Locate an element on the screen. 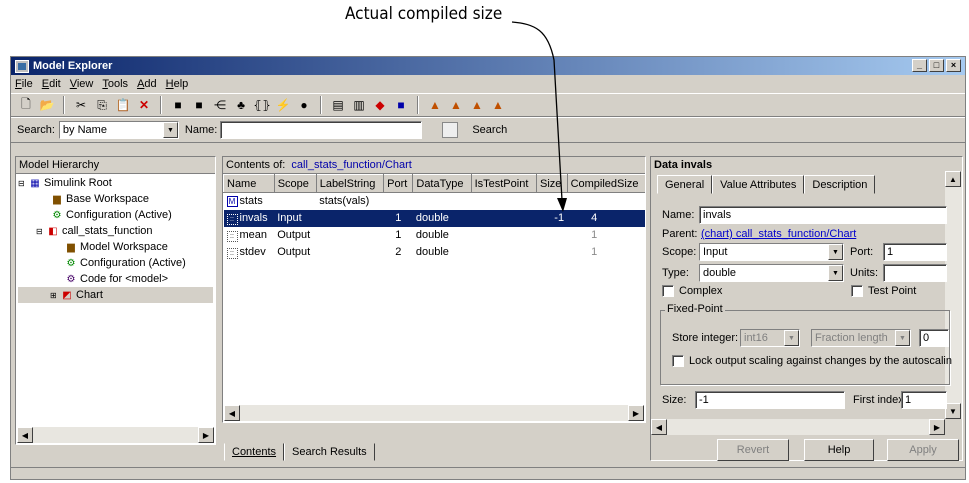  copy-icon: ⎘ is located at coordinates (102, 105).